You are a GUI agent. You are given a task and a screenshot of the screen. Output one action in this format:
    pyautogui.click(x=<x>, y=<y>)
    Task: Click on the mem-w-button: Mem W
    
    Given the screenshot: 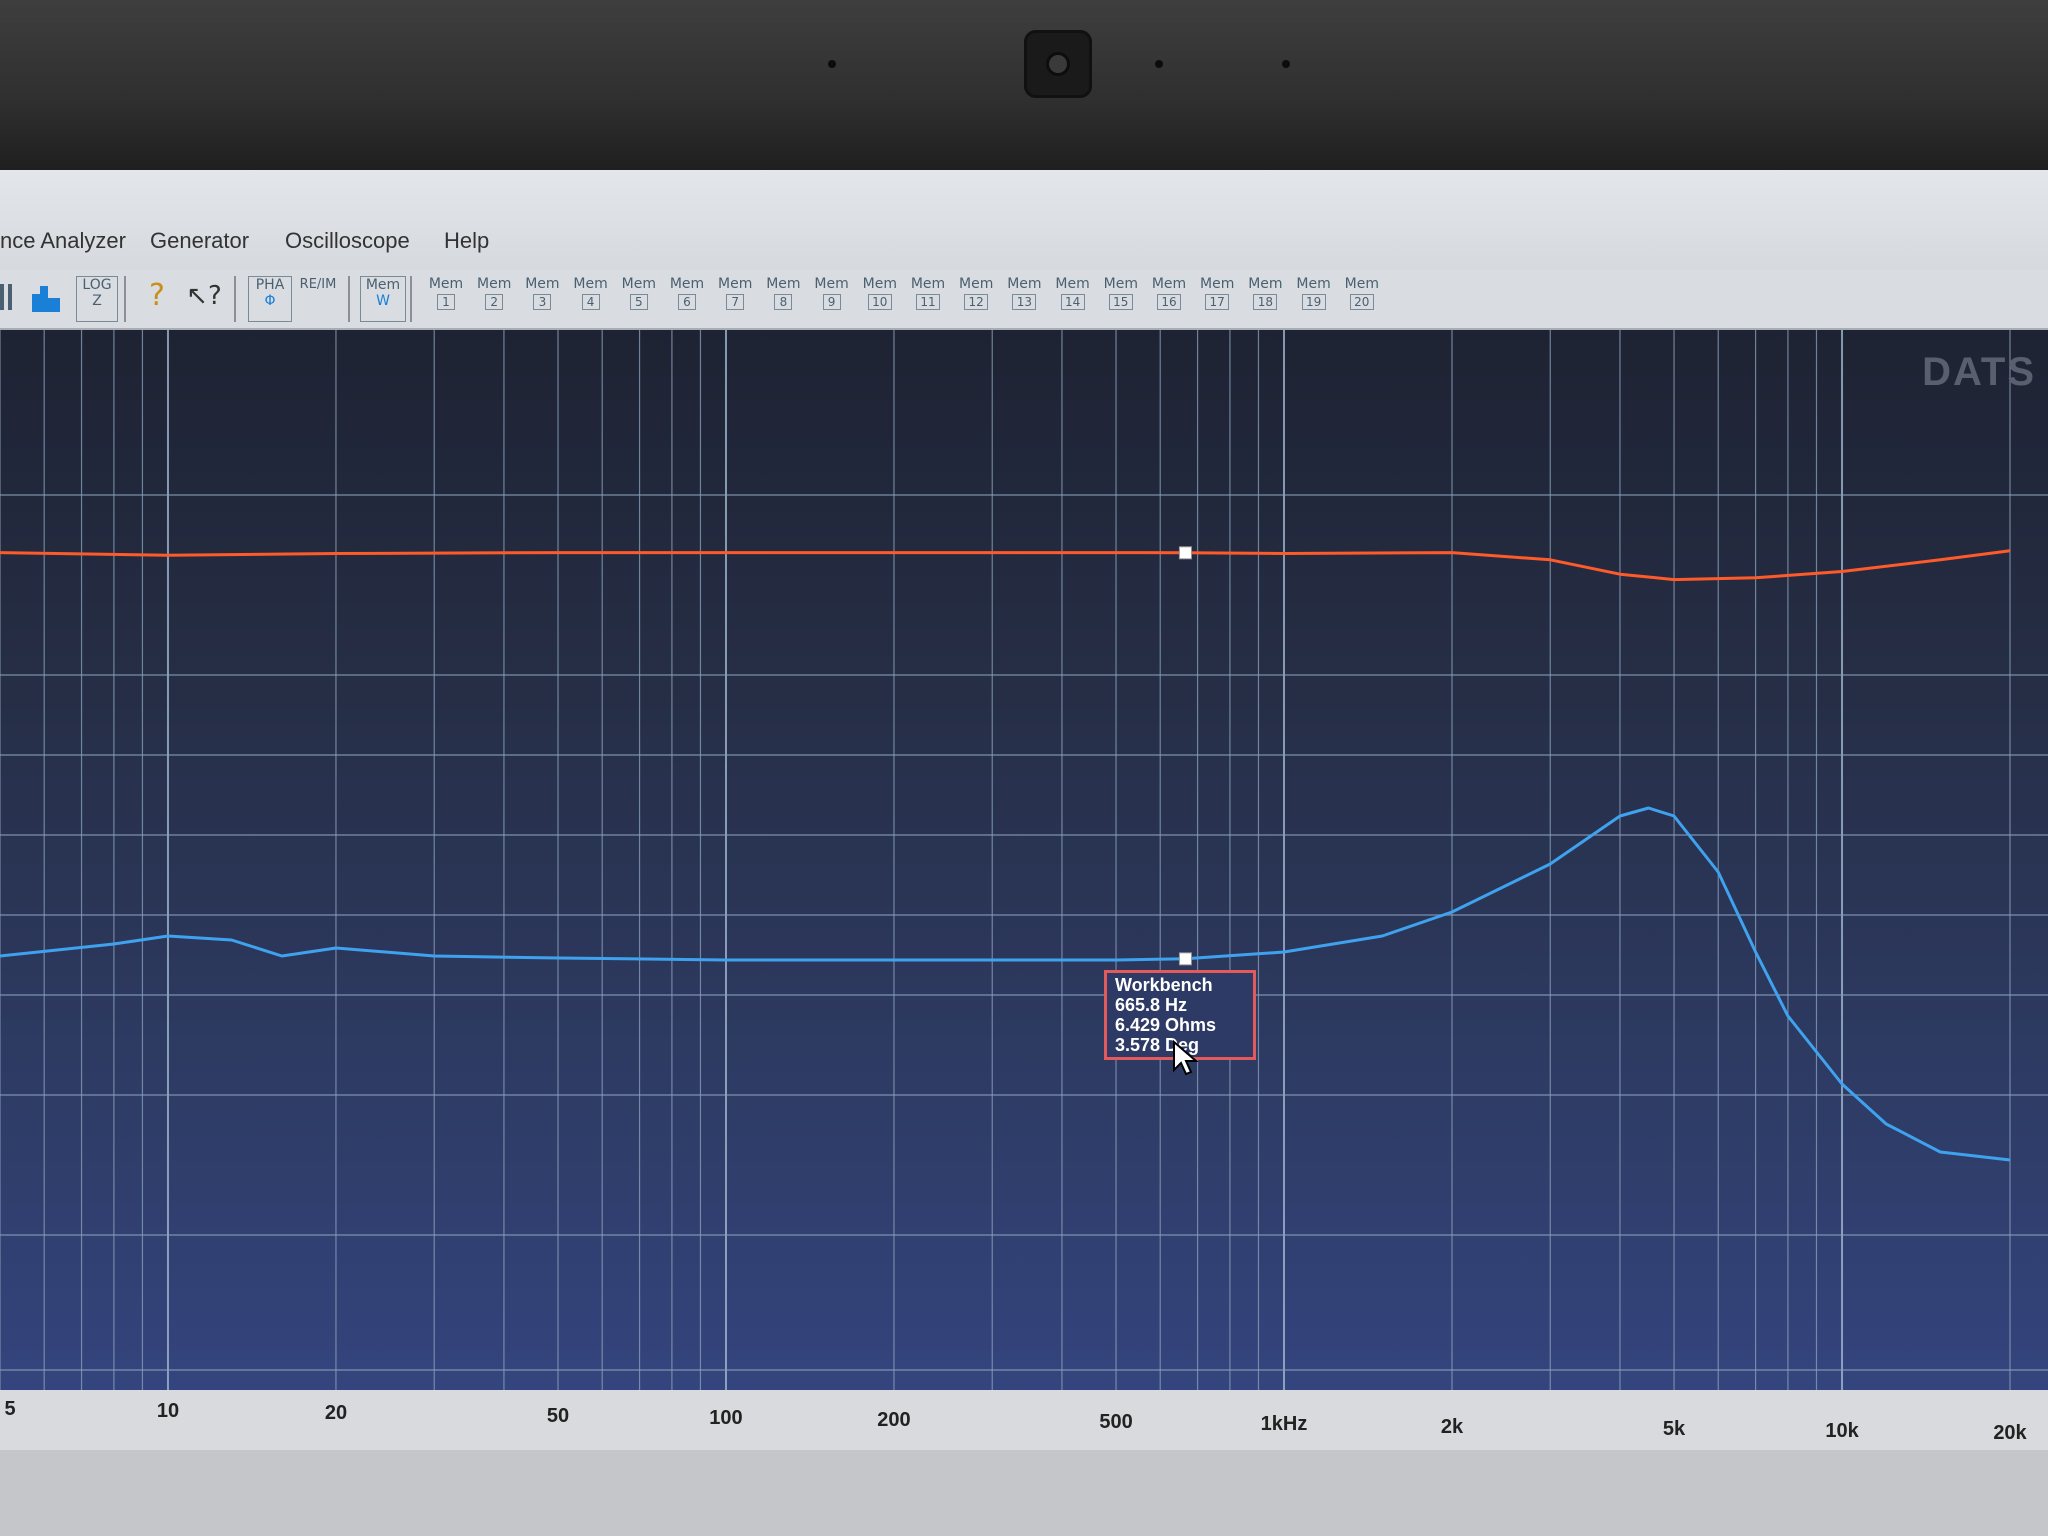 What is the action you would take?
    pyautogui.click(x=383, y=299)
    